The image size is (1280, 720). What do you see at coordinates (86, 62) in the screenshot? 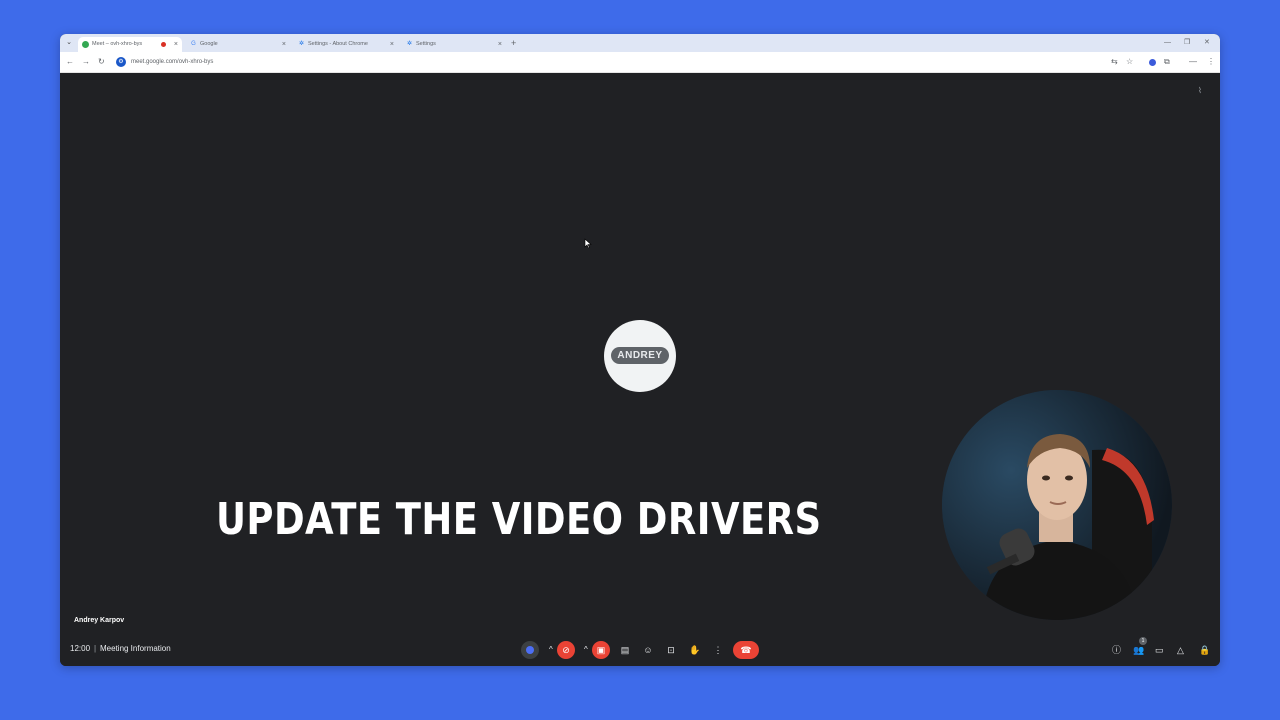
I see `forward-icon: →` at bounding box center [86, 62].